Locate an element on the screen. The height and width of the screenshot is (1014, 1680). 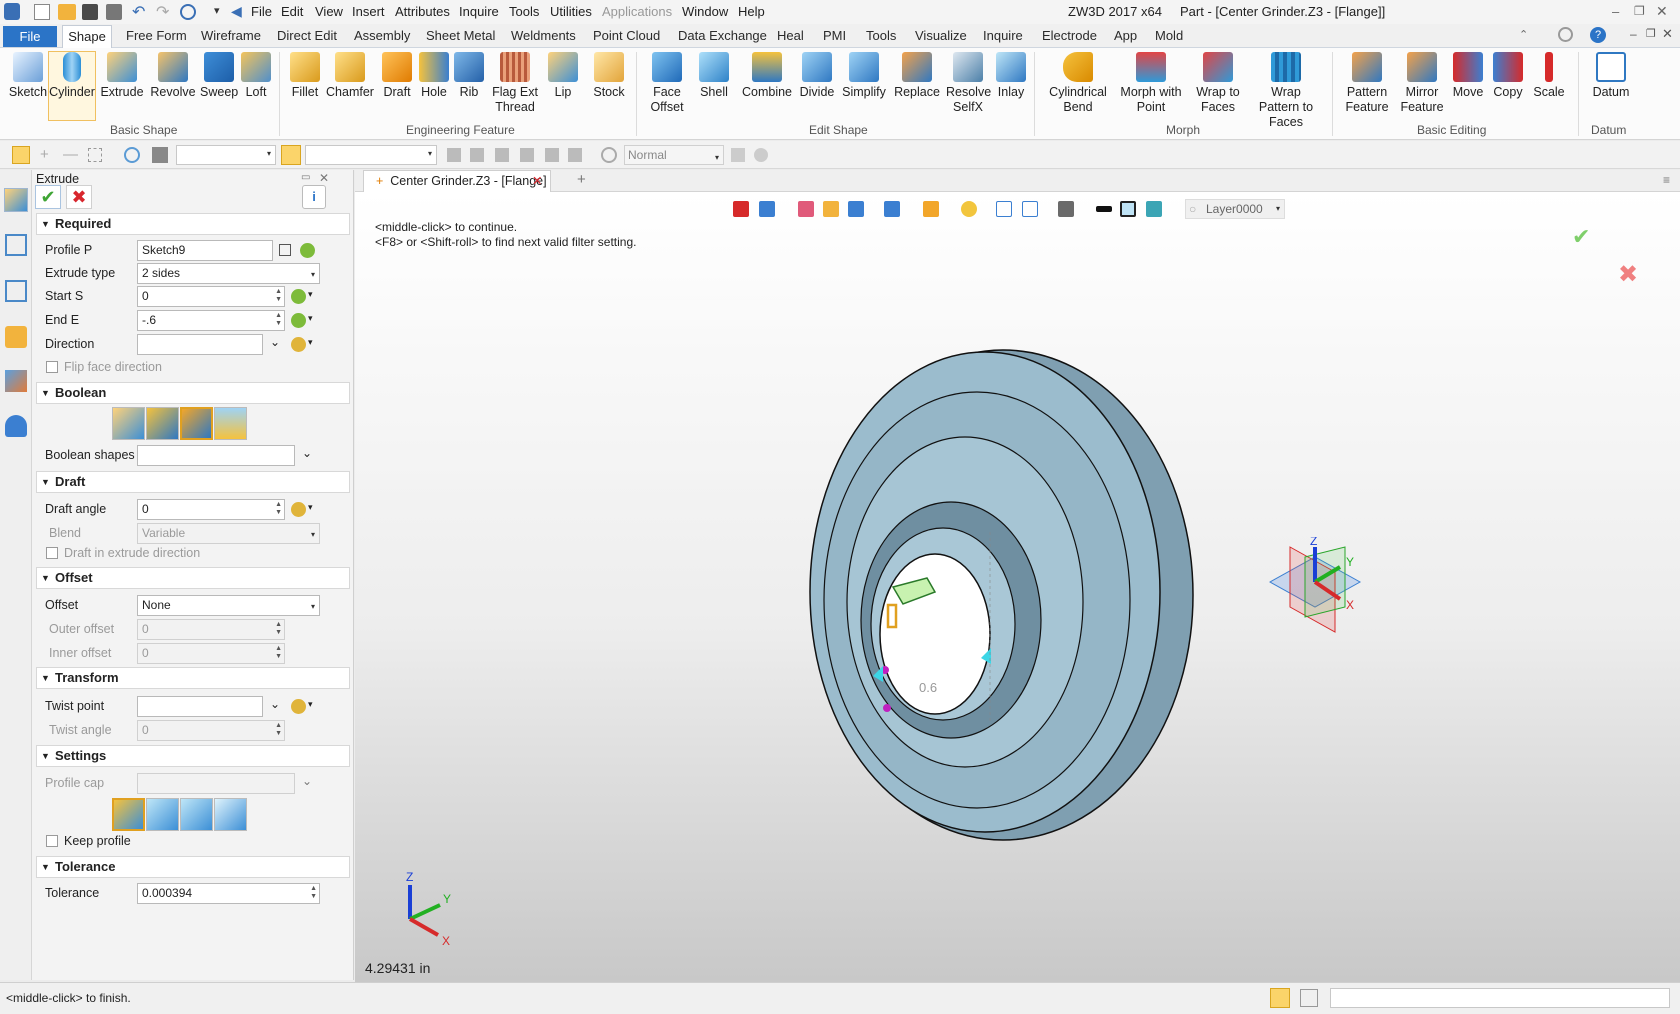
cylindrical-bend-button: Cylindrical Bend is located at coordinates (1078, 83).